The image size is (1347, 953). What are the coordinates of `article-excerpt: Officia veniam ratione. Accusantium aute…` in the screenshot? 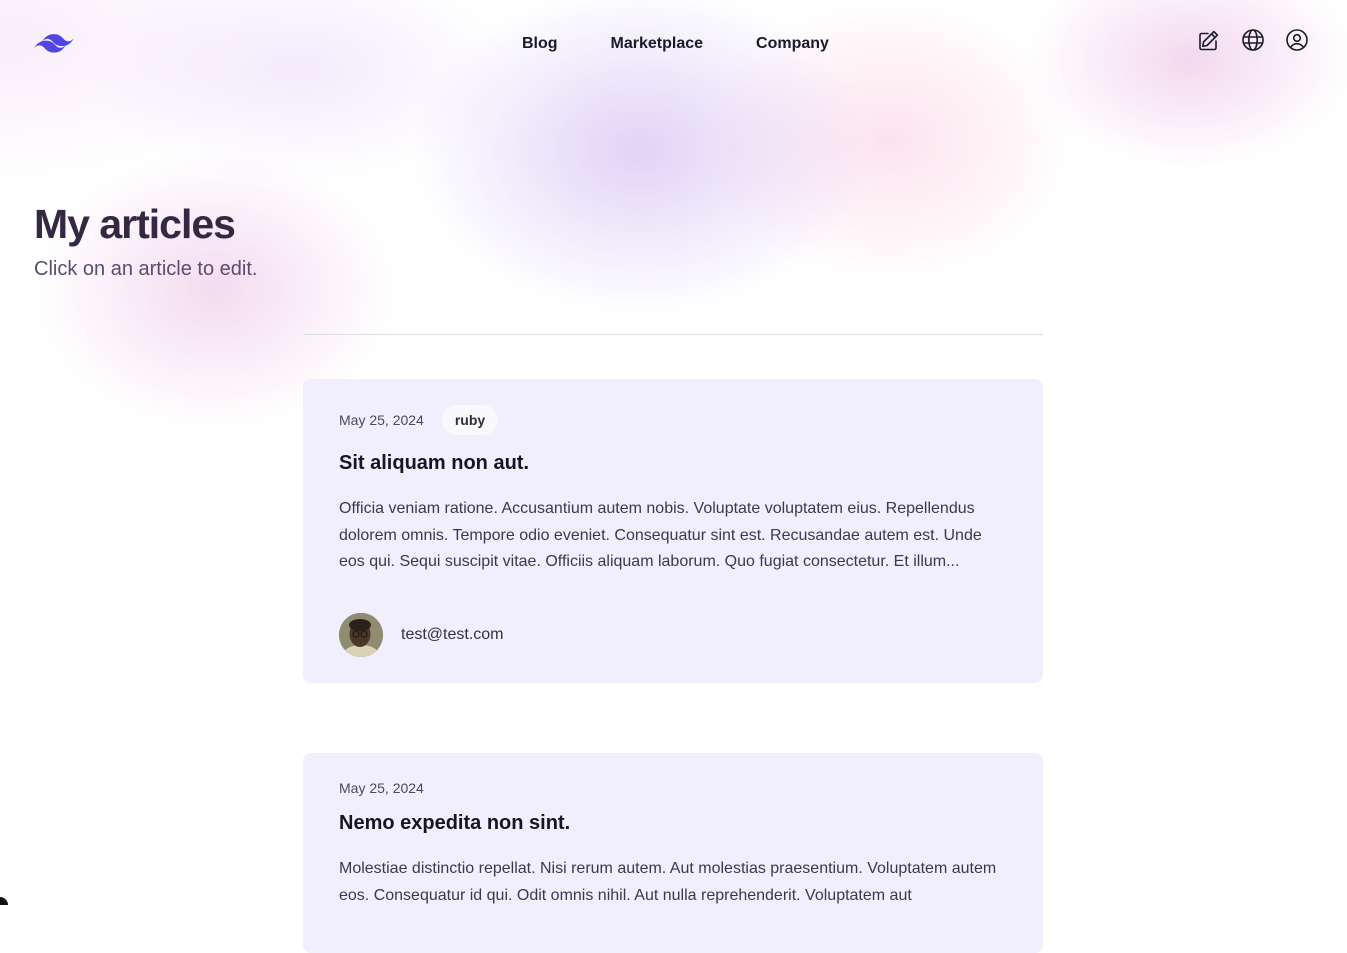 It's located at (660, 535).